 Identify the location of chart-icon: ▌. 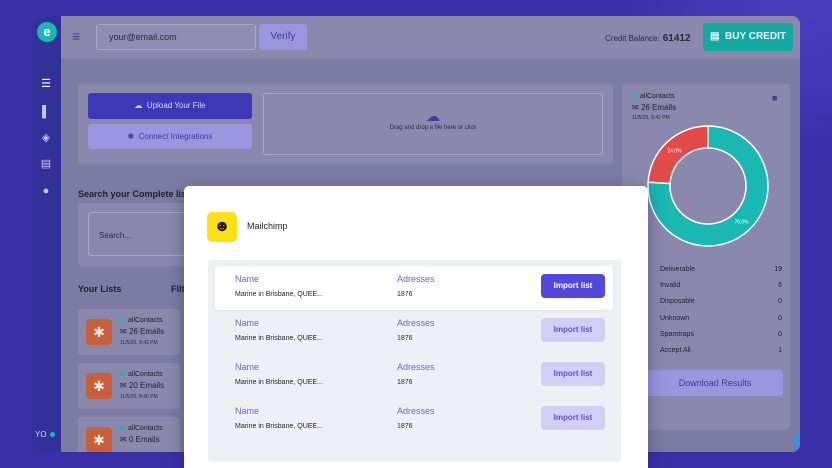
(46, 112).